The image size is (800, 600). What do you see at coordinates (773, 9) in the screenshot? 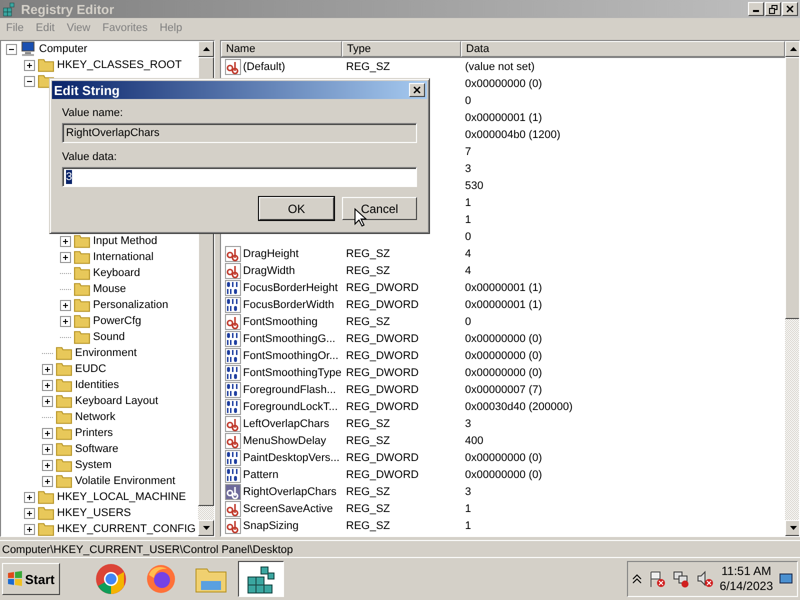
I see `restore-button` at bounding box center [773, 9].